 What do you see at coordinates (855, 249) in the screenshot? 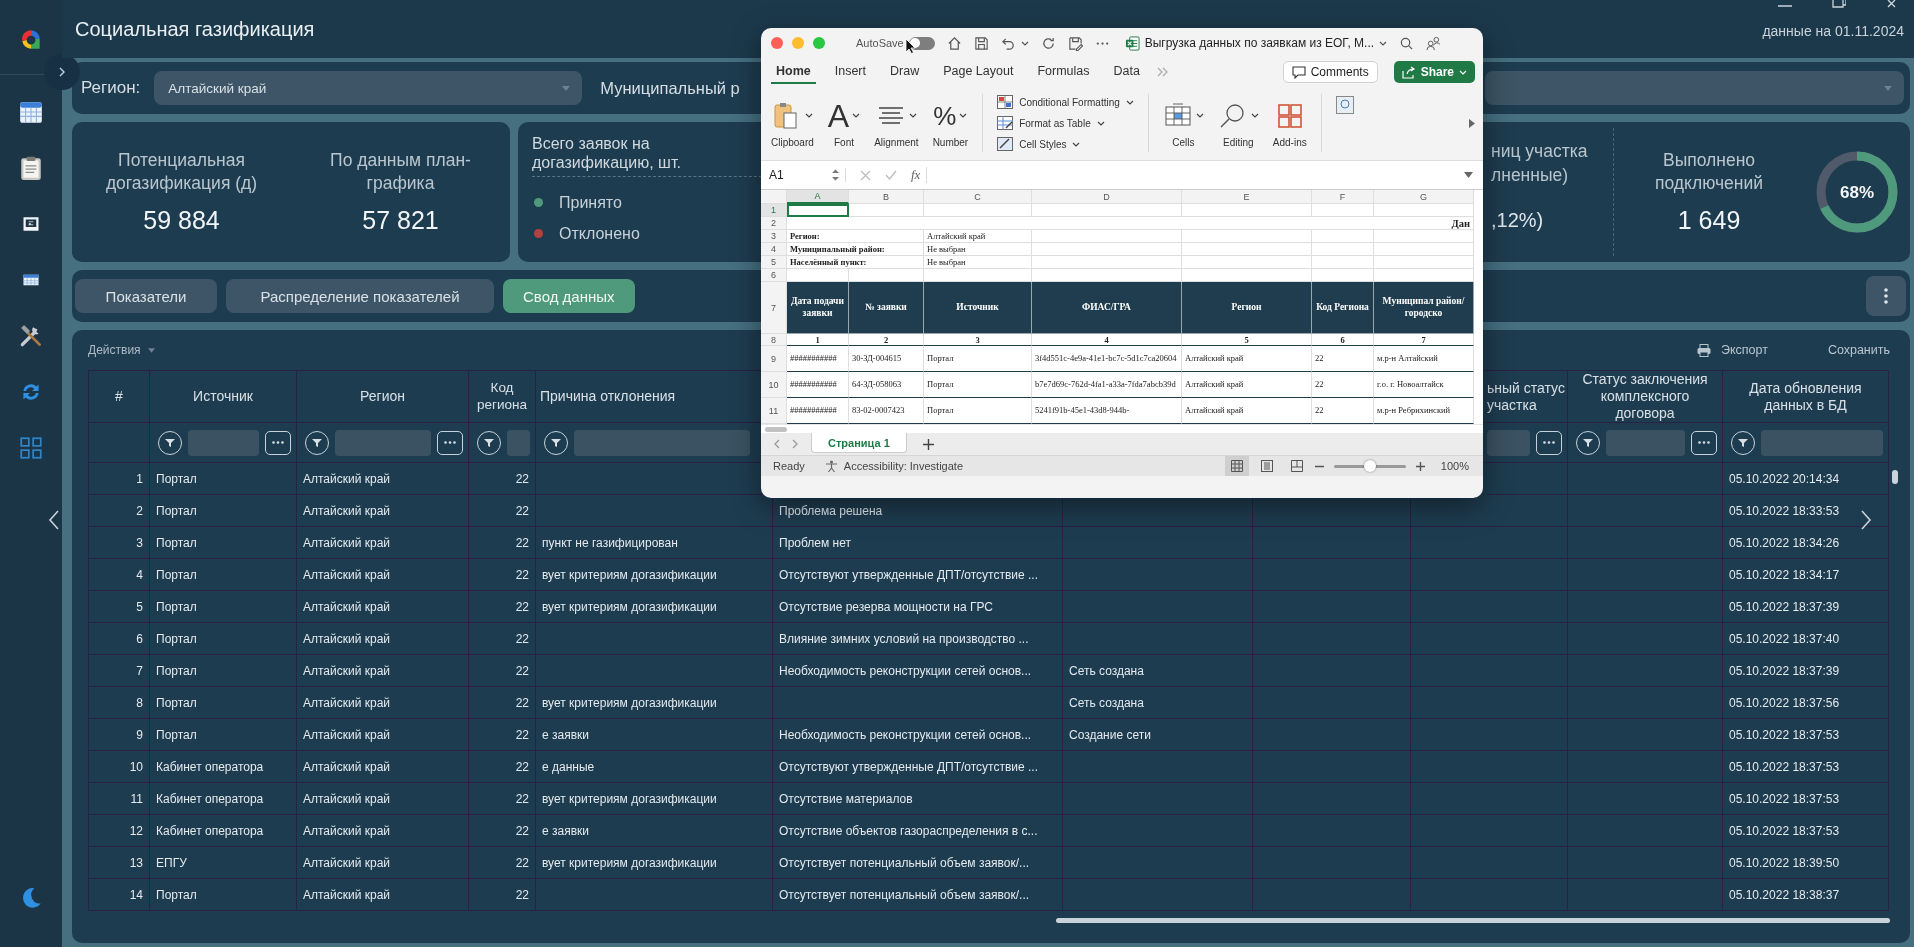
I see `sheet-cell: Муниципальный район:` at bounding box center [855, 249].